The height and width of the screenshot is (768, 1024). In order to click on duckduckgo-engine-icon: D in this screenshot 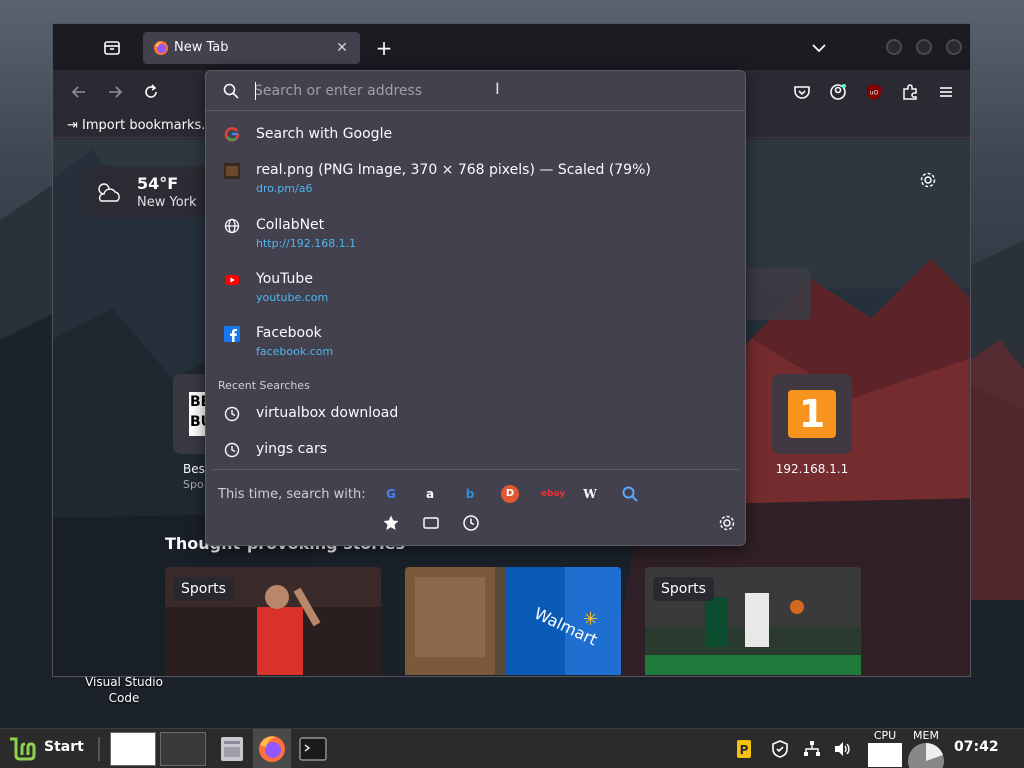, I will do `click(510, 494)`.